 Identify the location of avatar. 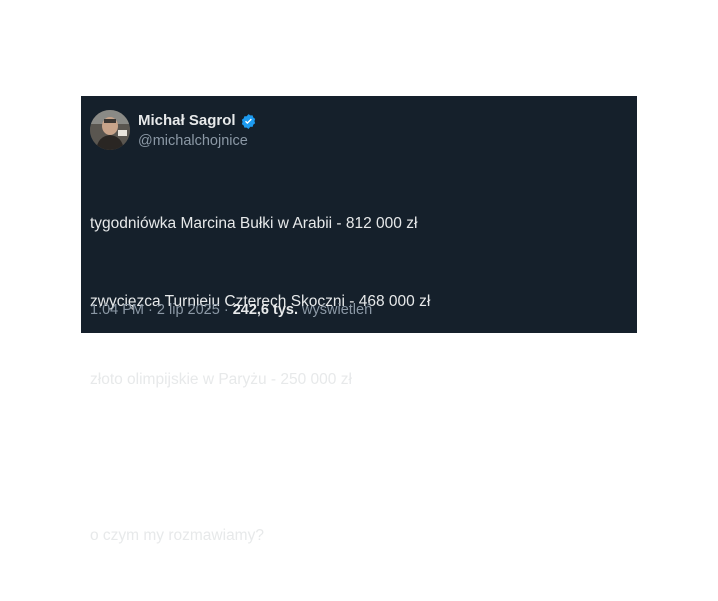
(110, 130).